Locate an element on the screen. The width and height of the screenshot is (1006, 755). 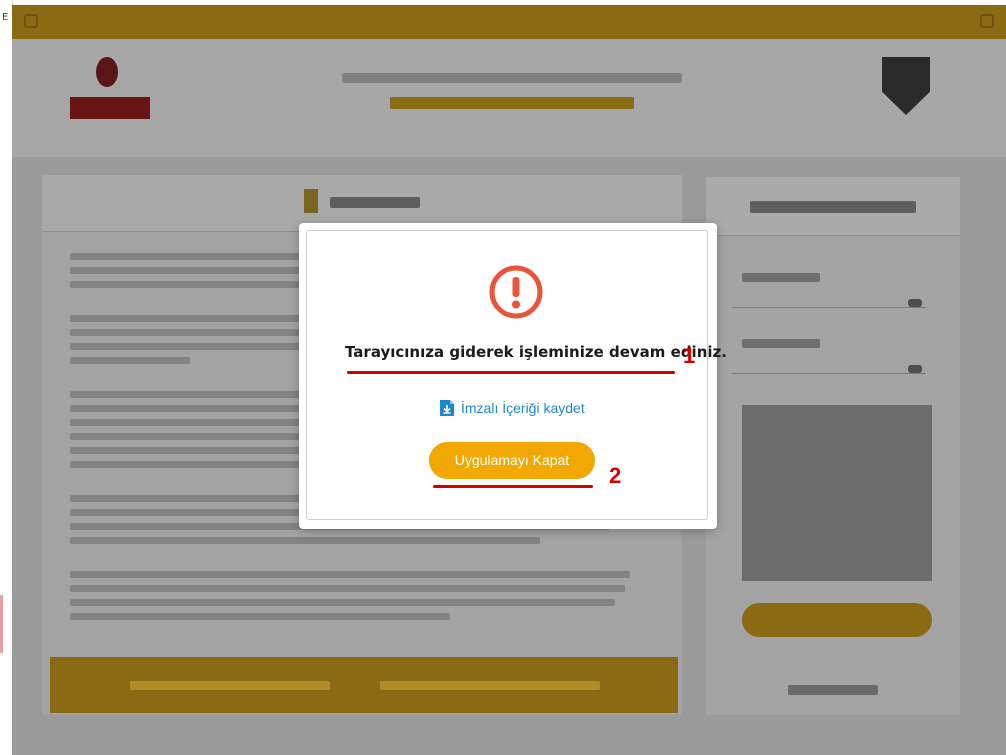
app-top-bar is located at coordinates (509, 22).